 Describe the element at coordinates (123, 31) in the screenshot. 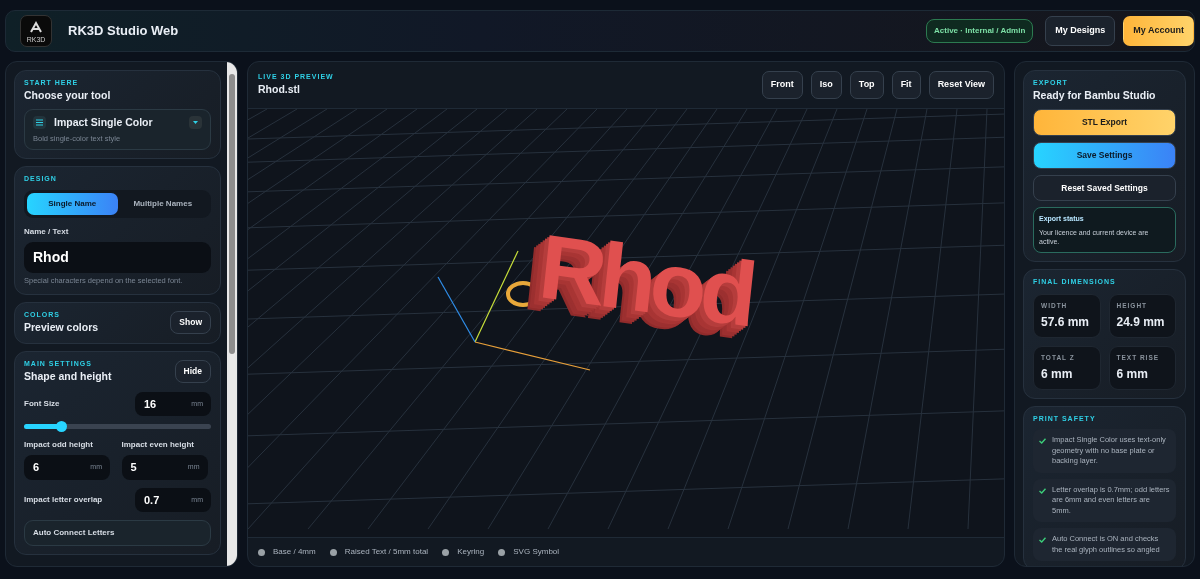

I see `app-title: RK3D Studio Web` at that location.